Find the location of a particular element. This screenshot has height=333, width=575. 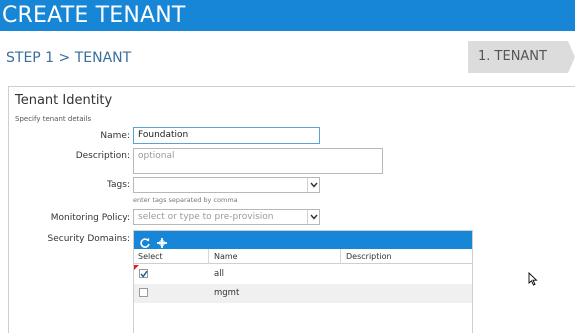

refresh-icon is located at coordinates (145, 242).